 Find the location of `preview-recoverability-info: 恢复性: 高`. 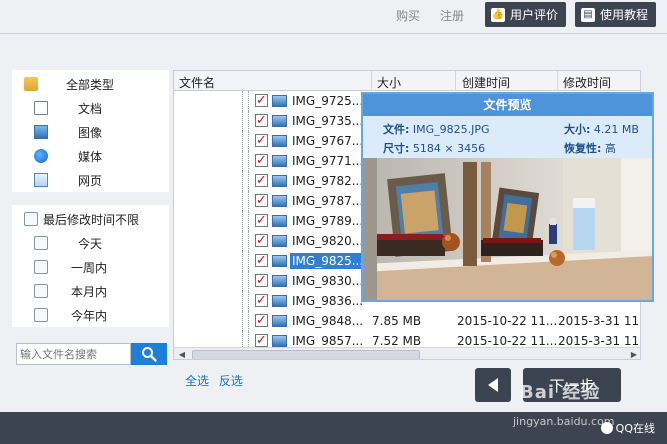

preview-recoverability-info: 恢复性: 高 is located at coordinates (590, 148).